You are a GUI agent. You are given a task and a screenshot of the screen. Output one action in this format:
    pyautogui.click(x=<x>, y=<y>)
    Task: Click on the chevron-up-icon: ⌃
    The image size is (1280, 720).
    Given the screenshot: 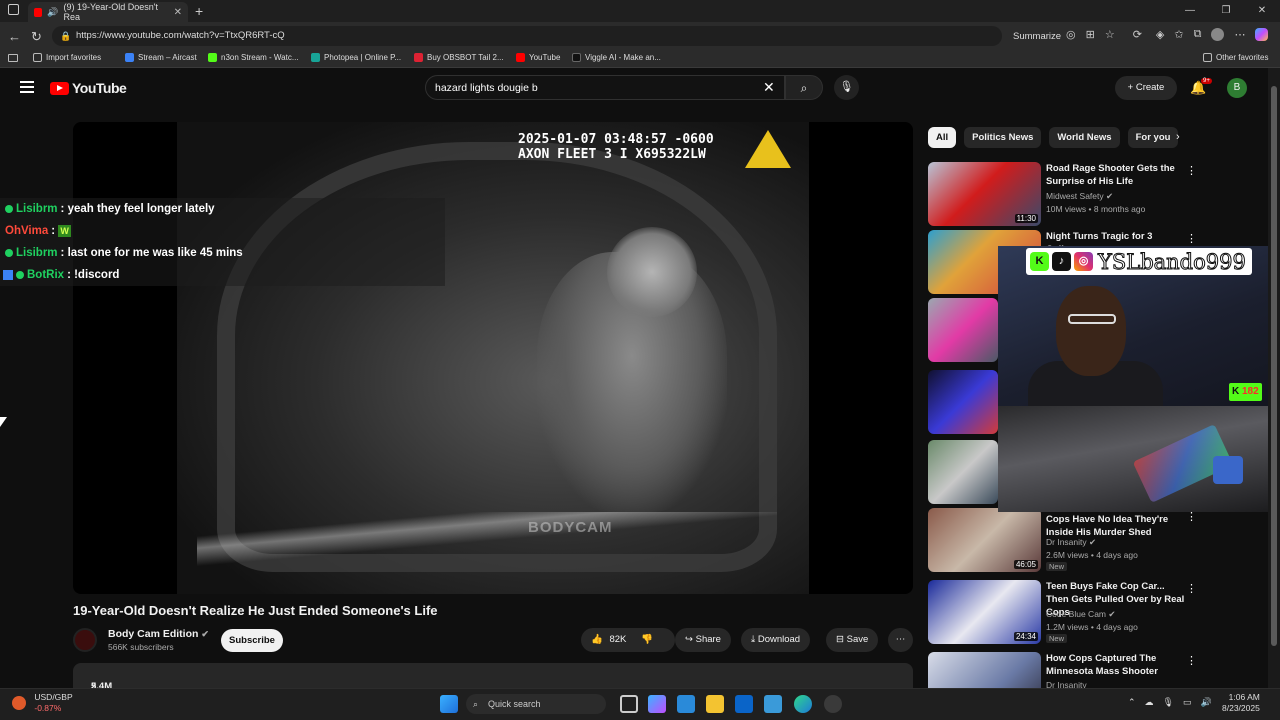 What is the action you would take?
    pyautogui.click(x=1132, y=702)
    